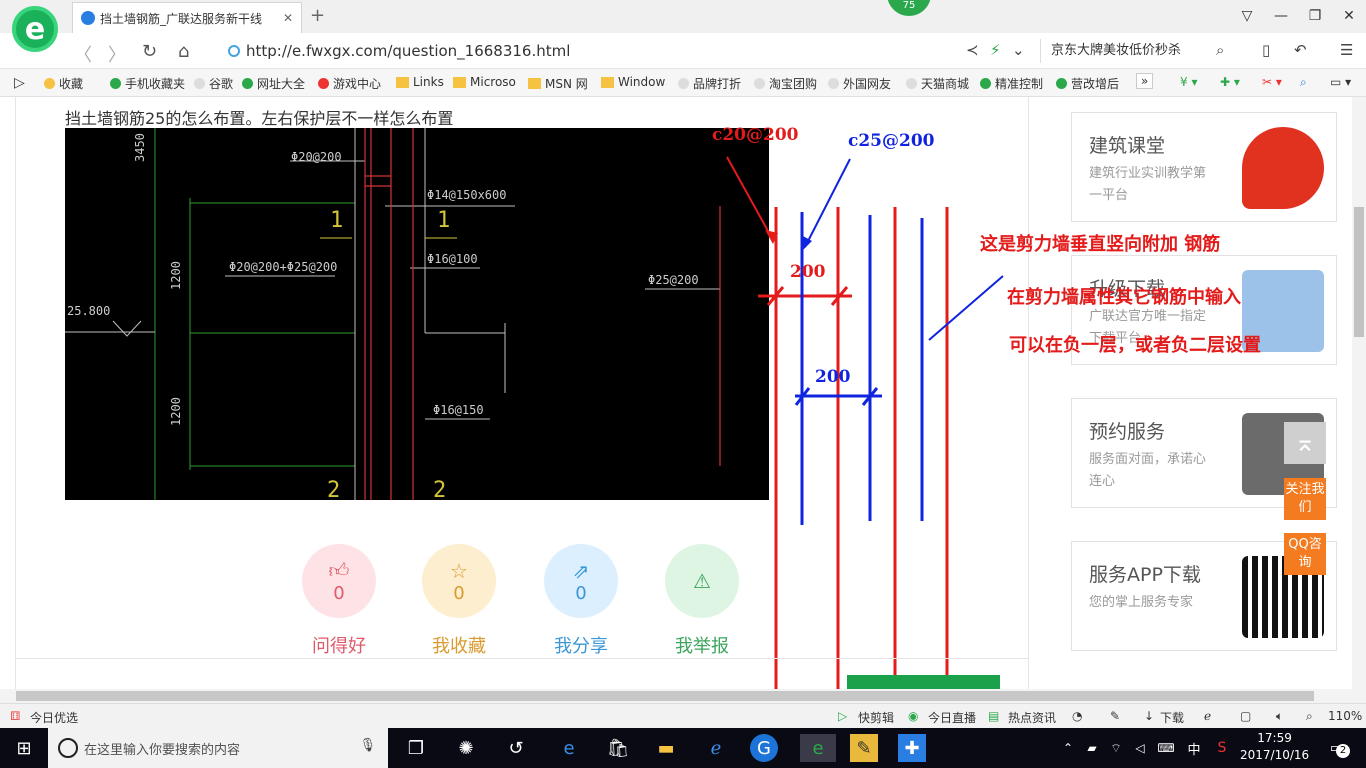 The width and height of the screenshot is (1366, 768). What do you see at coordinates (24, 748) in the screenshot?
I see `windows-start-icon: ⊞` at bounding box center [24, 748].